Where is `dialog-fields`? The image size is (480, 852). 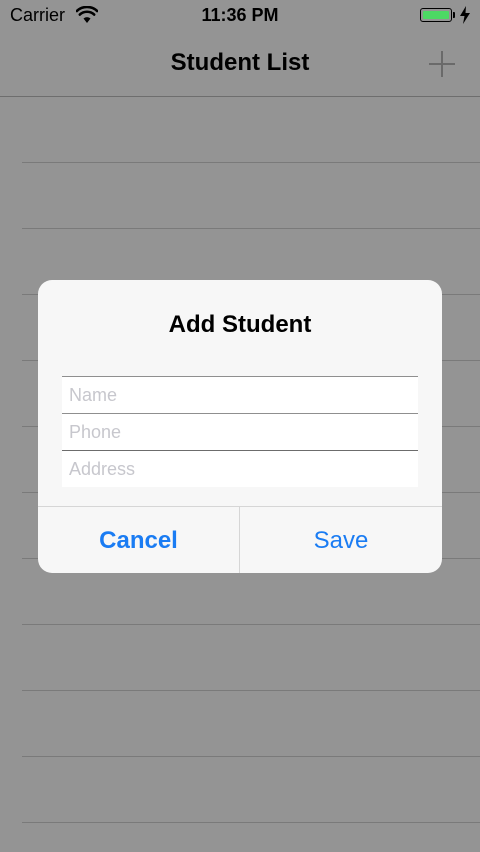 dialog-fields is located at coordinates (240, 431).